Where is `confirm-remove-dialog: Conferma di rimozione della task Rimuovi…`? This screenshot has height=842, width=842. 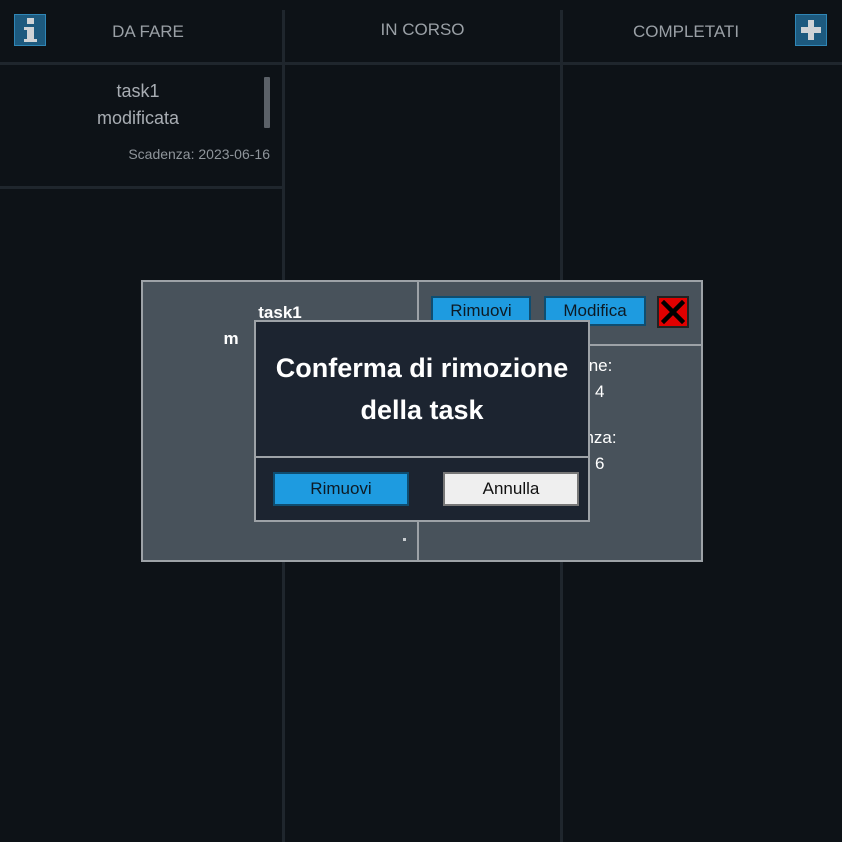 confirm-remove-dialog: Conferma di rimozione della task Rimuovi… is located at coordinates (422, 421).